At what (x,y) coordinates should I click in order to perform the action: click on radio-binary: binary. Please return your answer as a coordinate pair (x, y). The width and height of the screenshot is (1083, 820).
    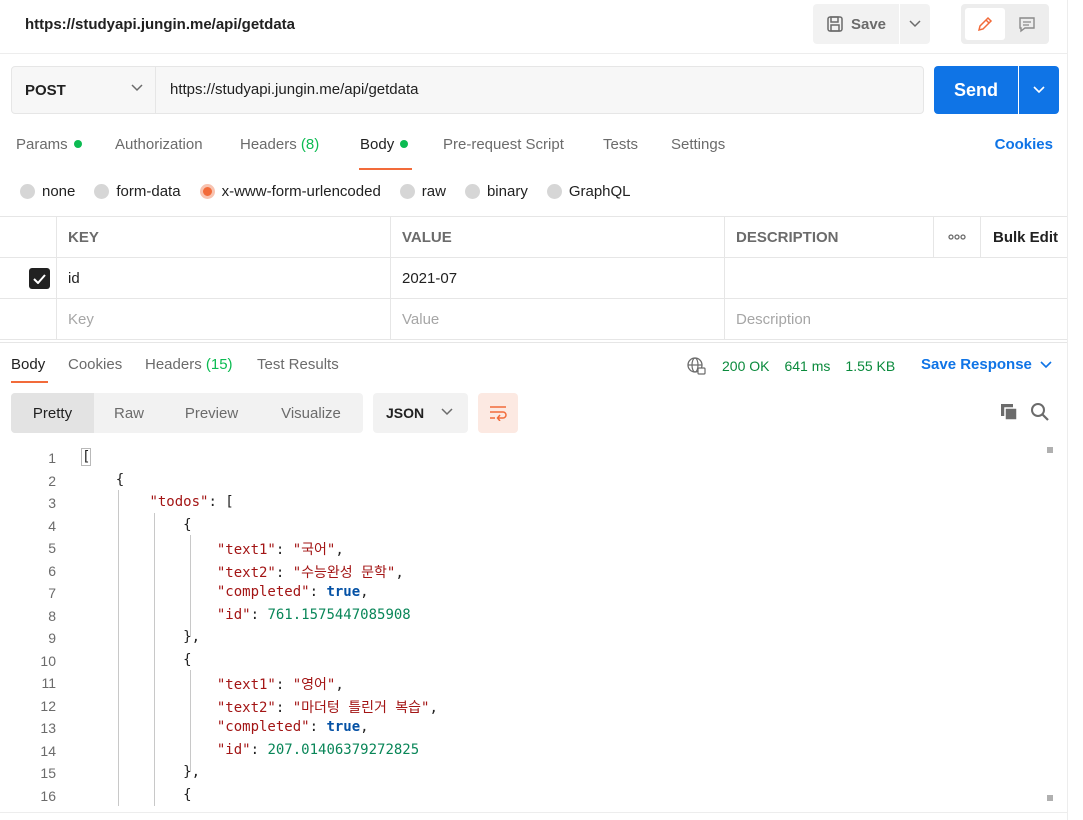
    Looking at the image, I should click on (496, 191).